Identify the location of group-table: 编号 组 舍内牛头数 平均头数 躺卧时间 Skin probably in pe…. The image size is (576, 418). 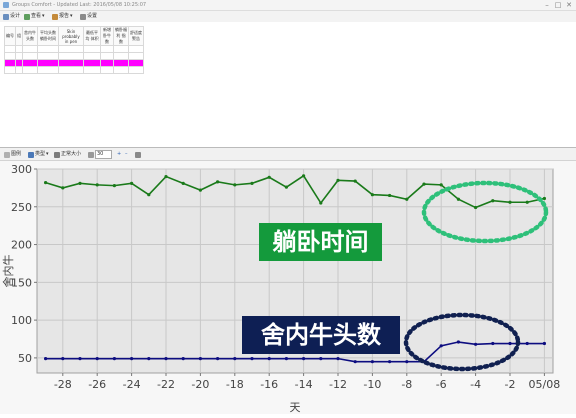
(74, 50).